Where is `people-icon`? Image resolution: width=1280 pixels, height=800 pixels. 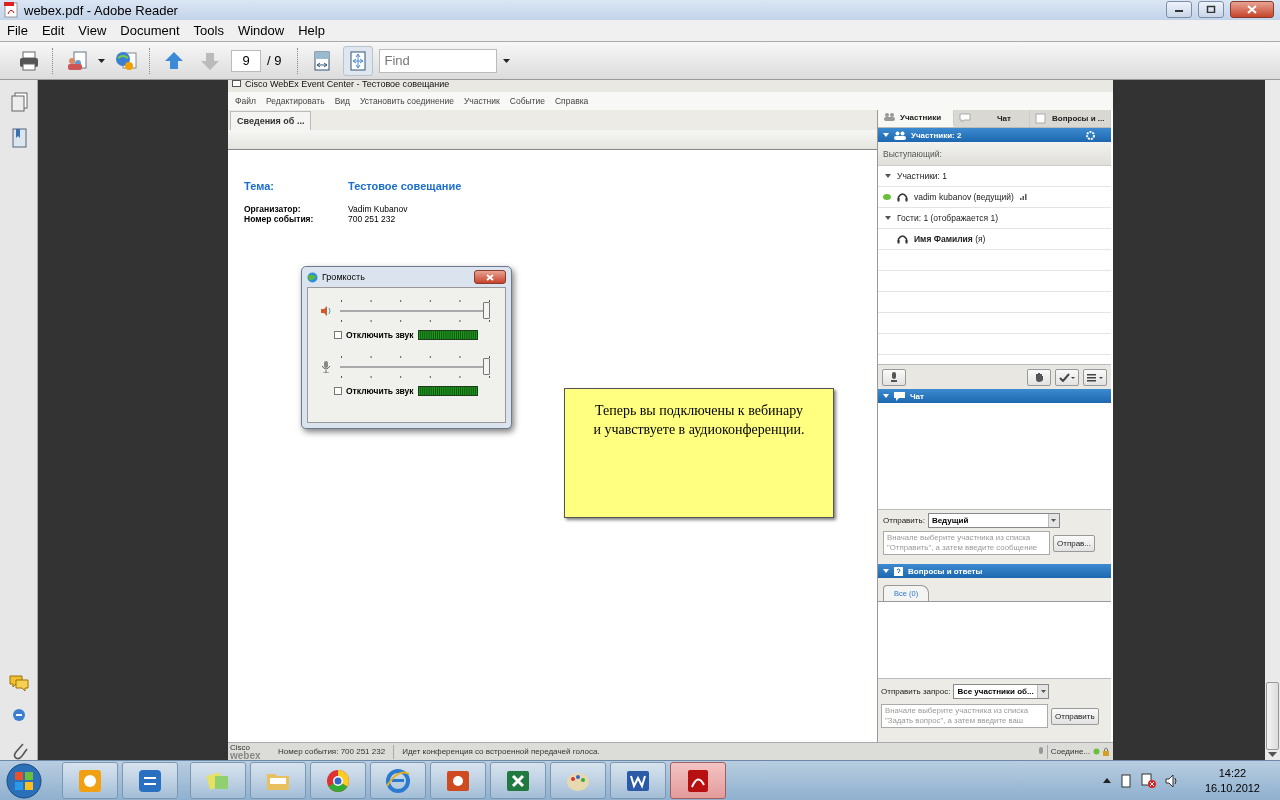 people-icon is located at coordinates (889, 117).